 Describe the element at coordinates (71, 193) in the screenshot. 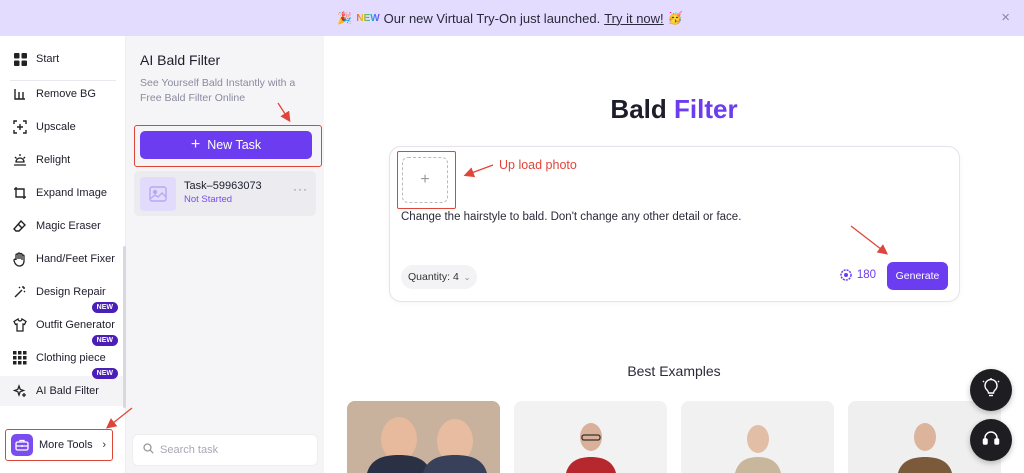

I see `sidebar-item-label: Expand Image` at that location.